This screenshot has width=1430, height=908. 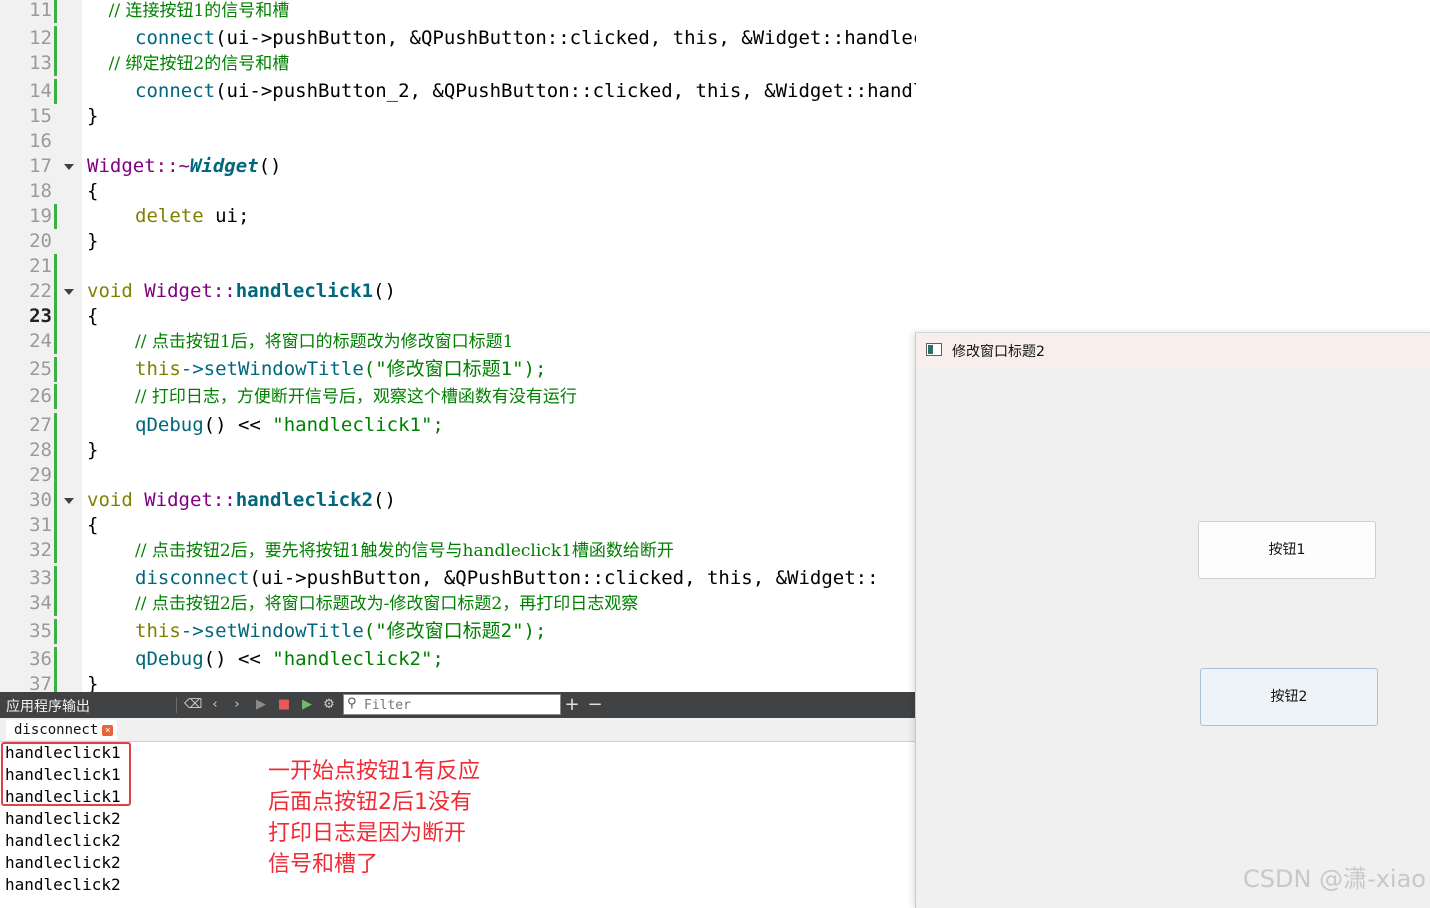 What do you see at coordinates (458, 216) in the screenshot?
I see `code-line-19: delete ui;` at bounding box center [458, 216].